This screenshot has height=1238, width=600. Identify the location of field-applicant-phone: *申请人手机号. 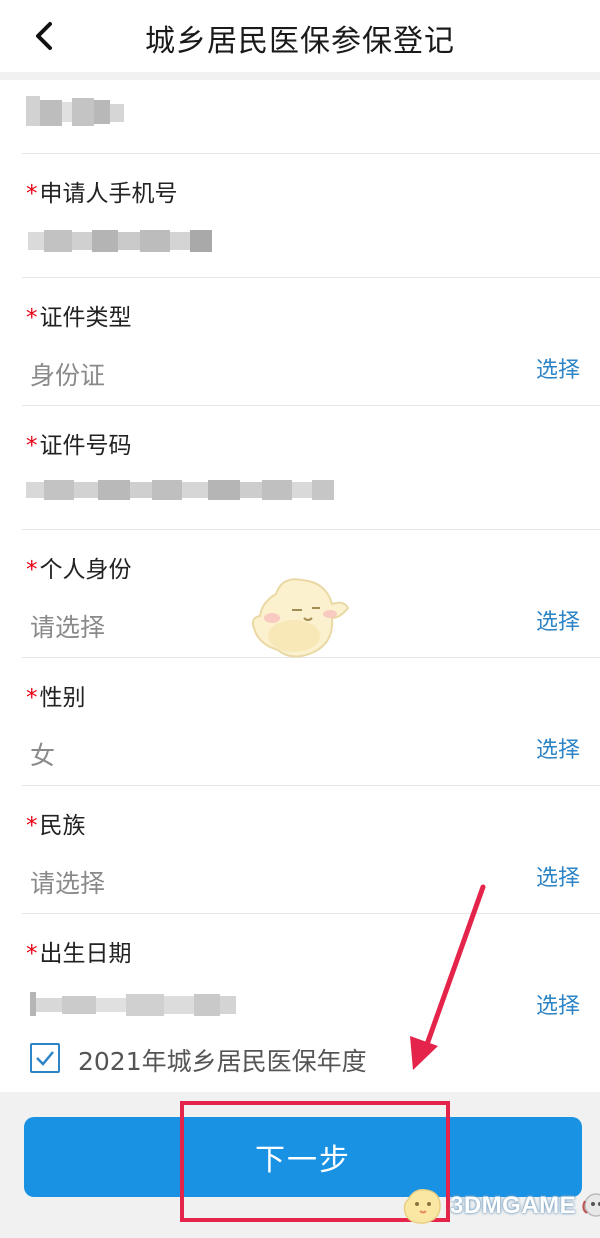
(300, 216).